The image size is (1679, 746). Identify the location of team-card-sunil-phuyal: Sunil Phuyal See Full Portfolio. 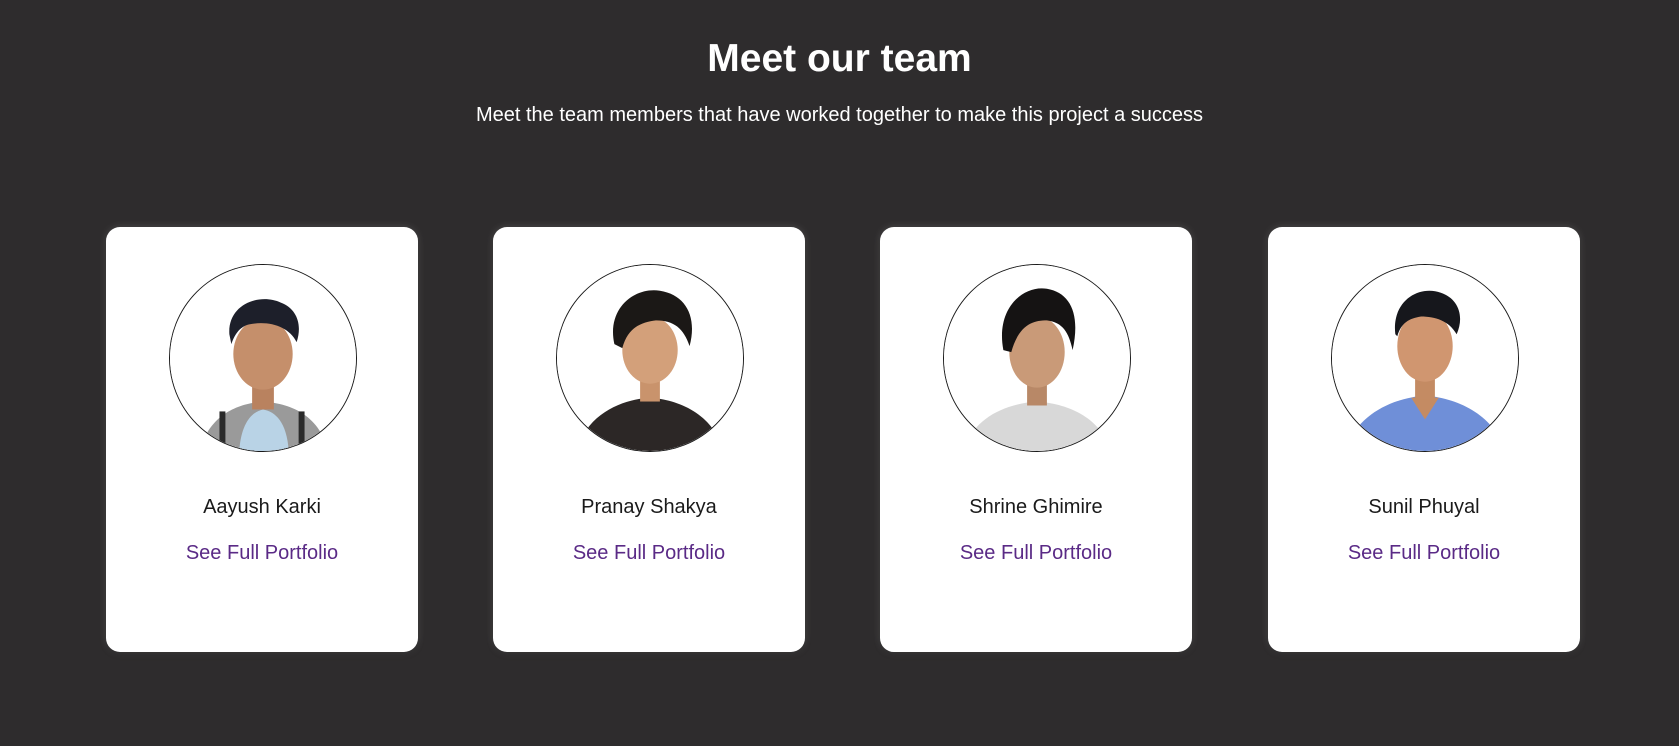
(1424, 439).